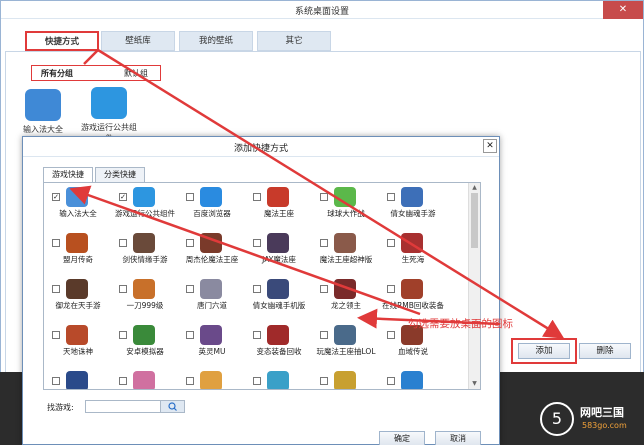 The image size is (644, 445). What do you see at coordinates (212, 351) in the screenshot?
I see `game-label: 英灵MU` at bounding box center [212, 351].